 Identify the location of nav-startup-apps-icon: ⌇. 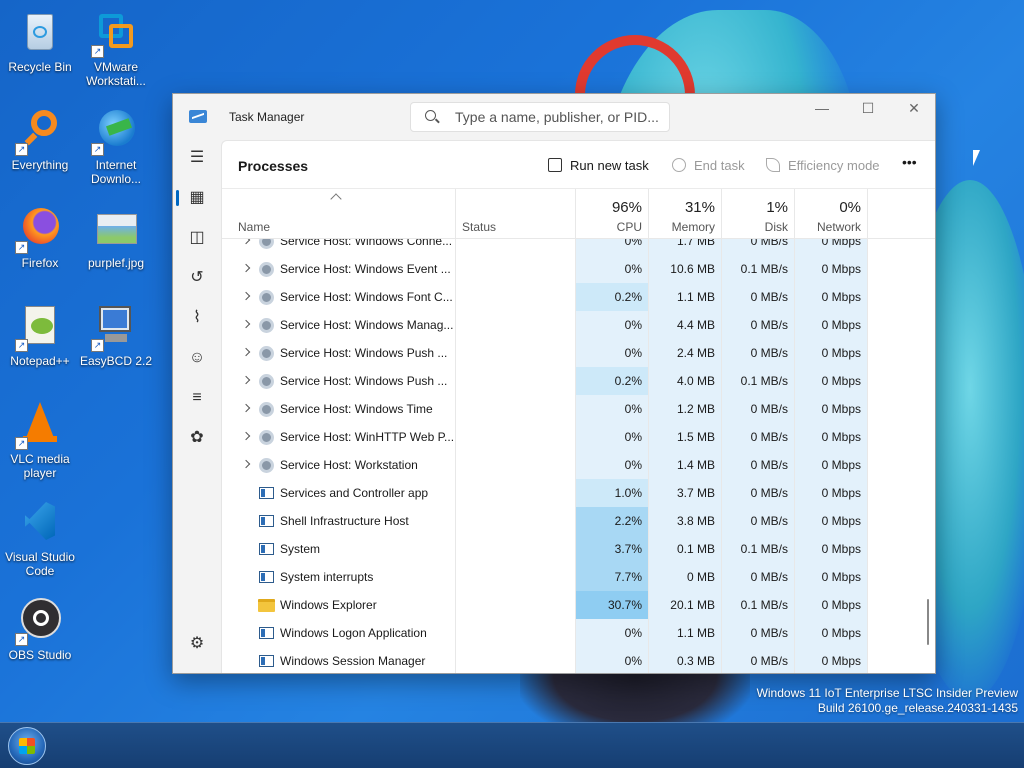
(197, 318).